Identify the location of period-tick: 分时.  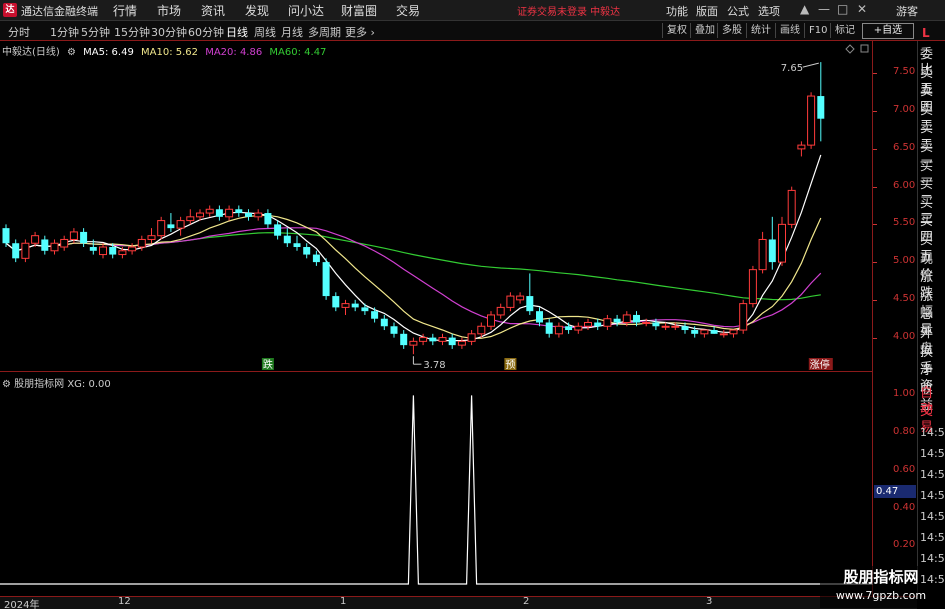
(19, 32).